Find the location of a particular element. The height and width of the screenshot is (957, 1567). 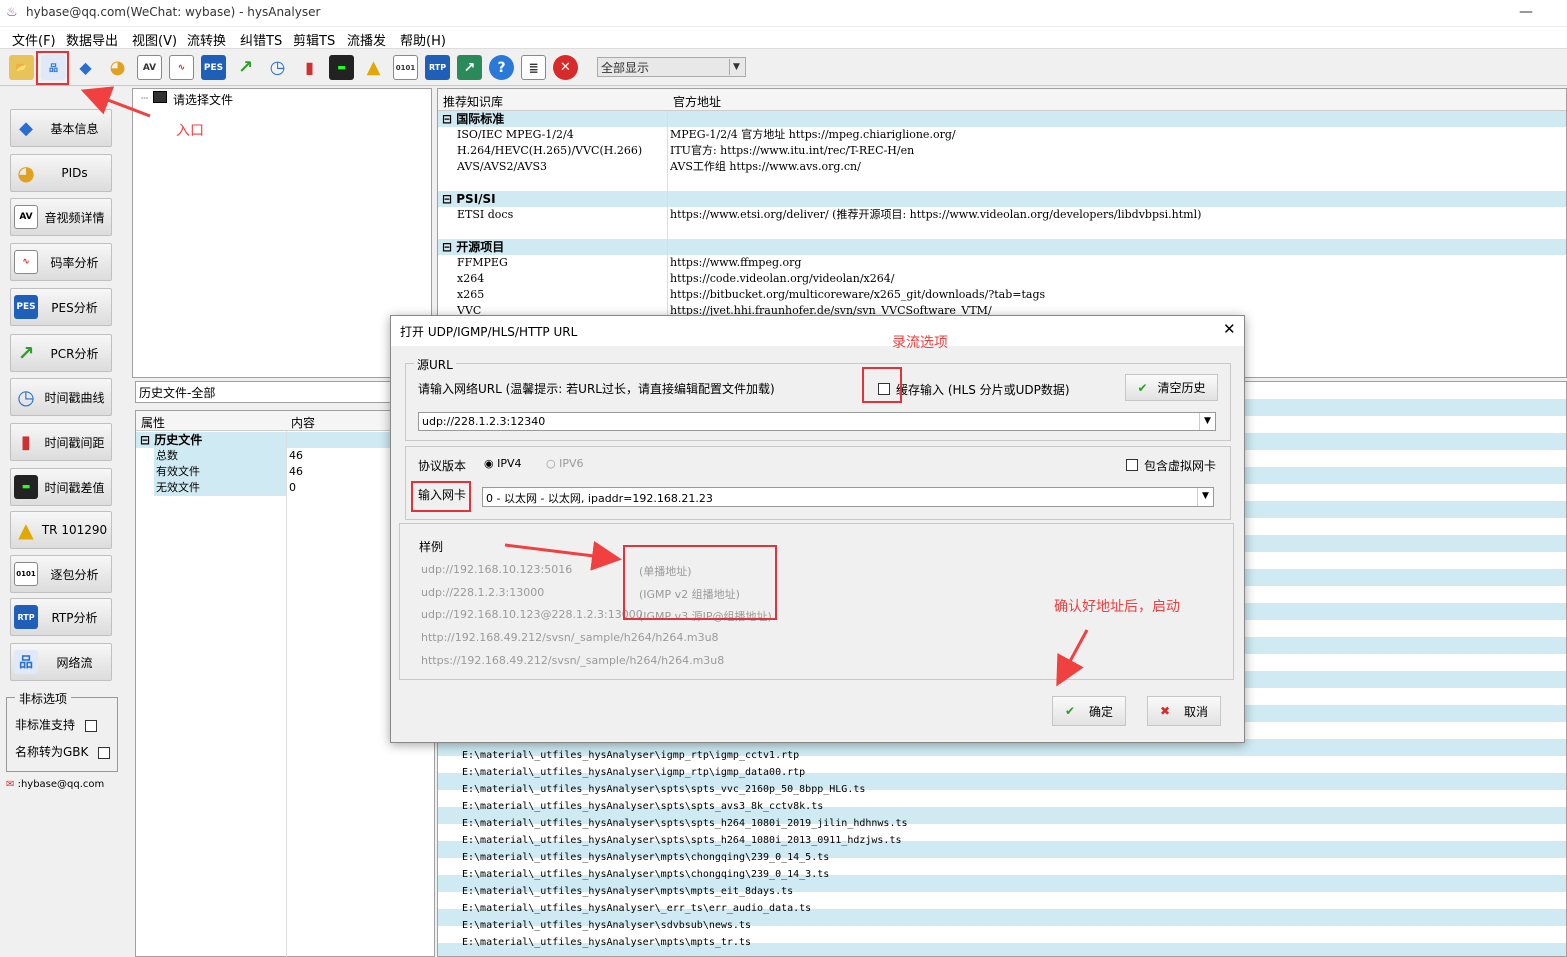

entry-arrow is located at coordinates (115, 102).